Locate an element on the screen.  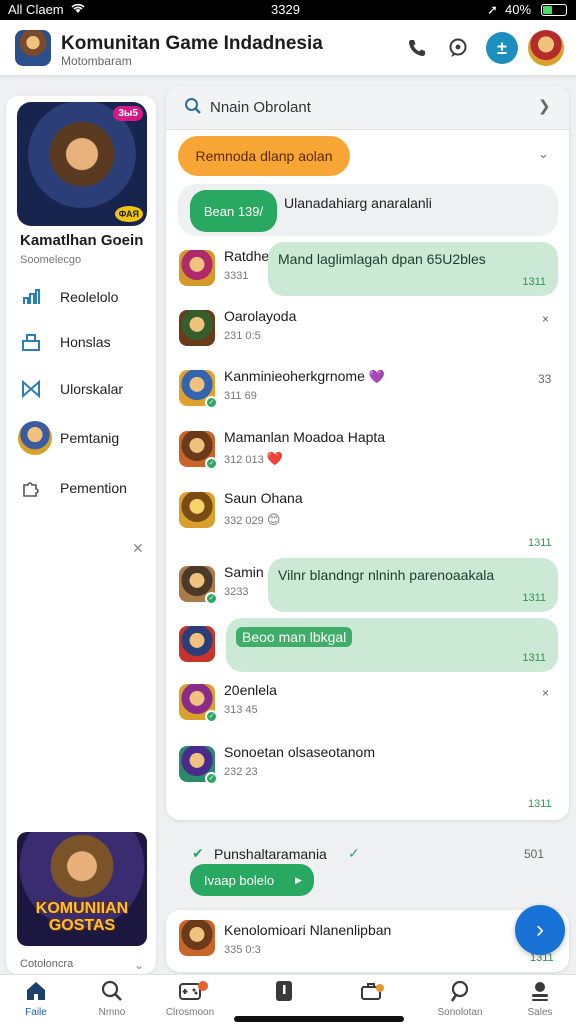
status-action-button: Ivaap bolelo ▶ is located at coordinates (252, 880).